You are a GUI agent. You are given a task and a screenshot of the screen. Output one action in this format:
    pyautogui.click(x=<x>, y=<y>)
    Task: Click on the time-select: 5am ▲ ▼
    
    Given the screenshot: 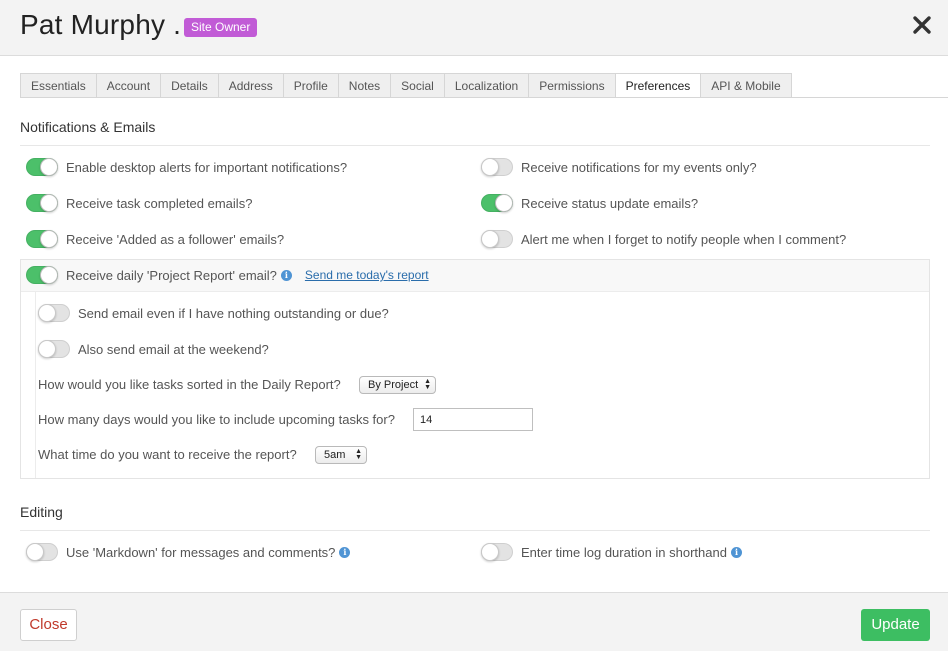 What is the action you would take?
    pyautogui.click(x=341, y=455)
    